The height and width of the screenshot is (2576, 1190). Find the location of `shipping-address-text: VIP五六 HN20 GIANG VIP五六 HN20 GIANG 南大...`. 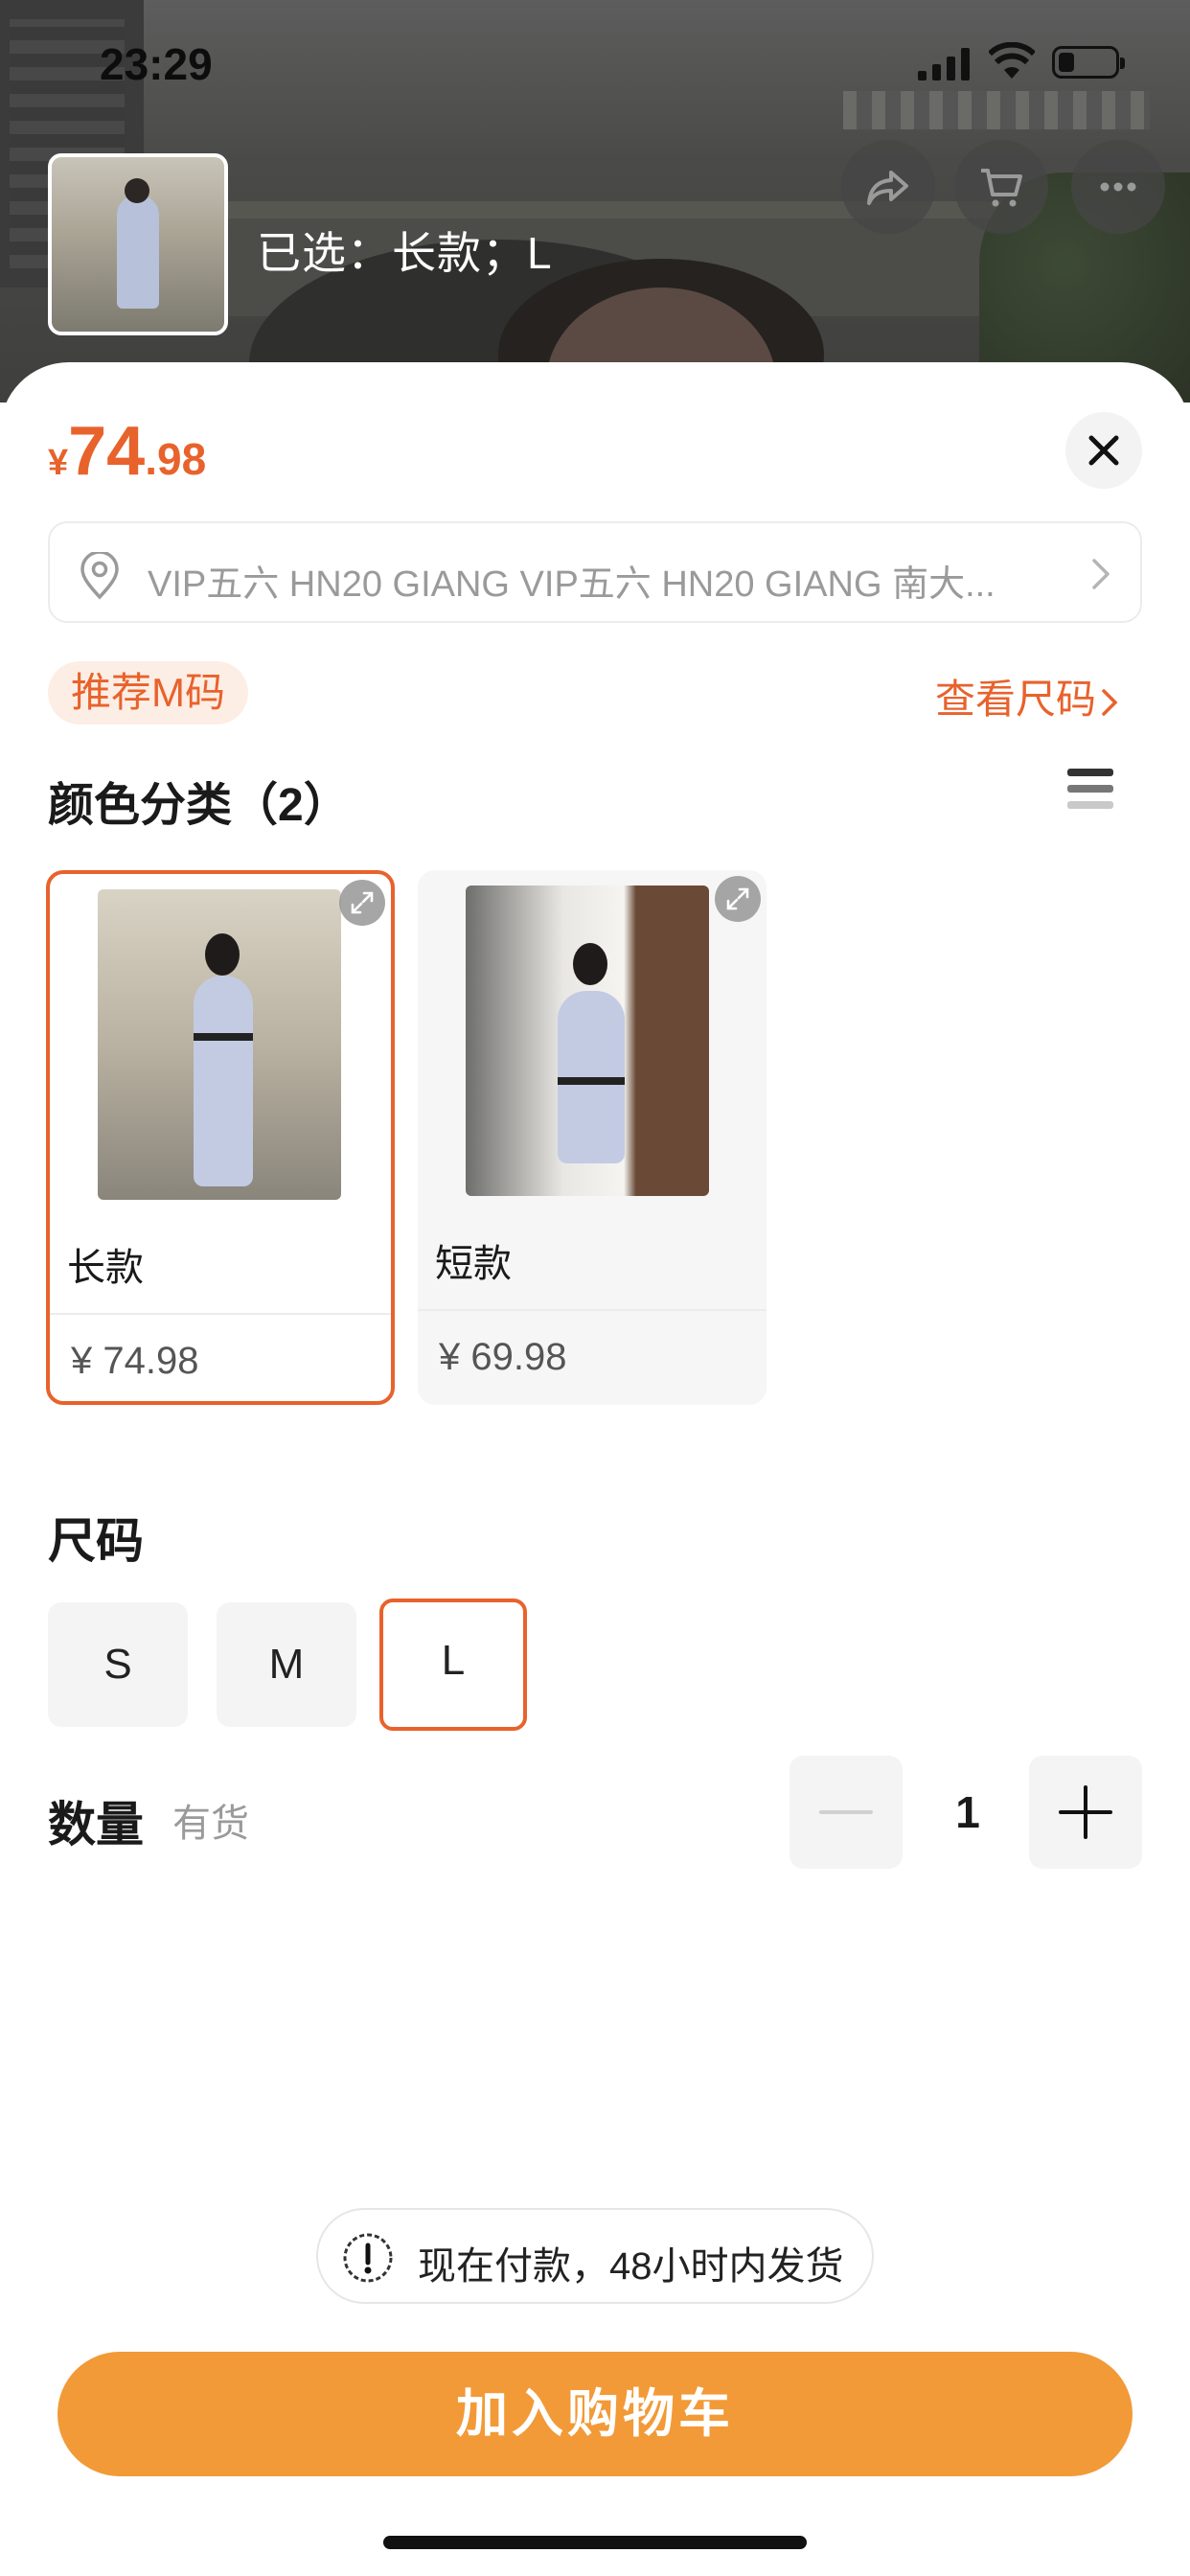

shipping-address-text: VIP五六 HN20 GIANG VIP五六 HN20 GIANG 南大... is located at coordinates (572, 584).